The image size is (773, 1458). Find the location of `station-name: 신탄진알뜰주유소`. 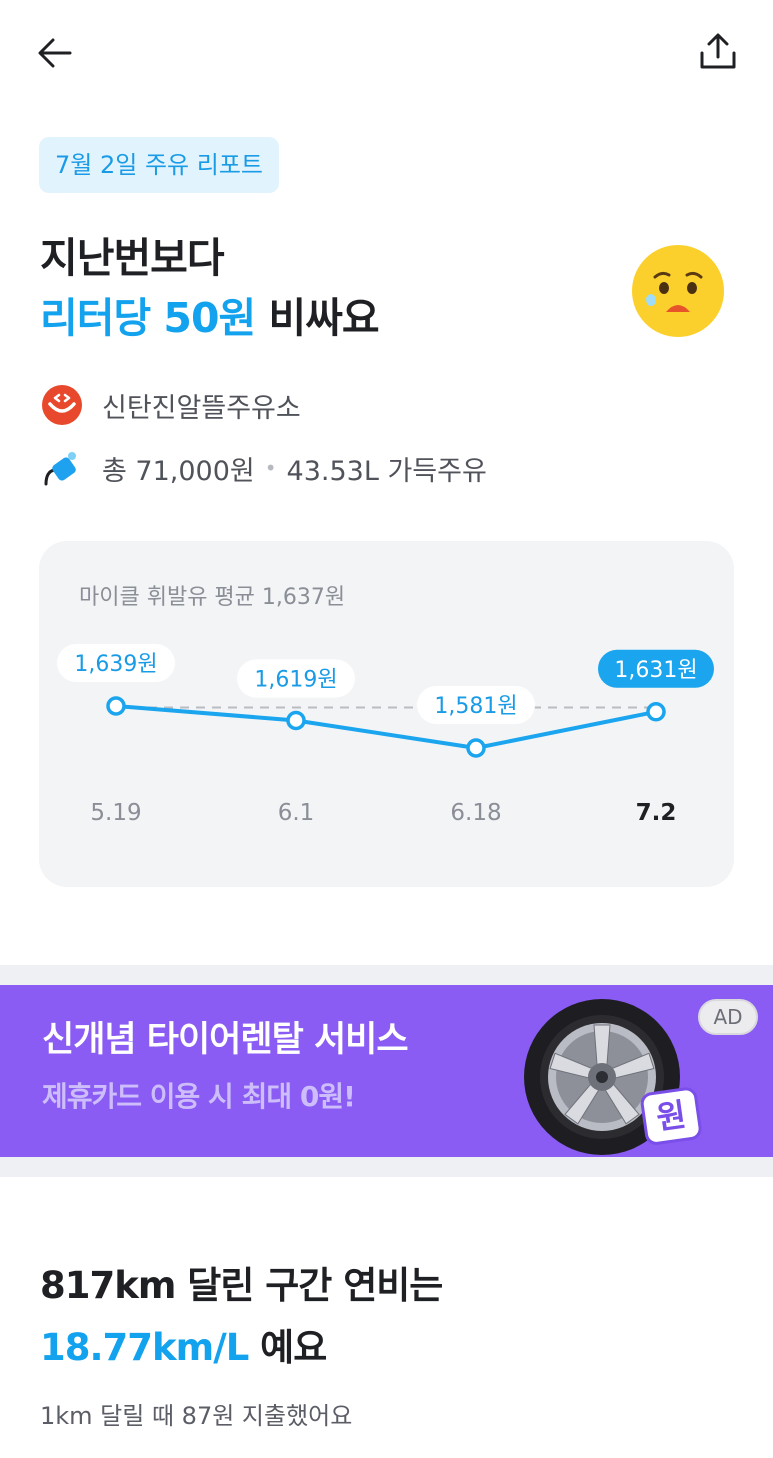

station-name: 신탄진알뜰주유소 is located at coordinates (201, 408).